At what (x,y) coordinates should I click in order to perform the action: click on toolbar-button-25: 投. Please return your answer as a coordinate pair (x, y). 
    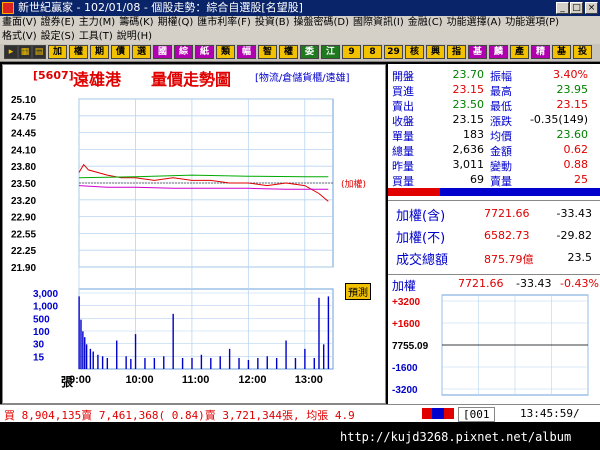
    Looking at the image, I should click on (582, 52).